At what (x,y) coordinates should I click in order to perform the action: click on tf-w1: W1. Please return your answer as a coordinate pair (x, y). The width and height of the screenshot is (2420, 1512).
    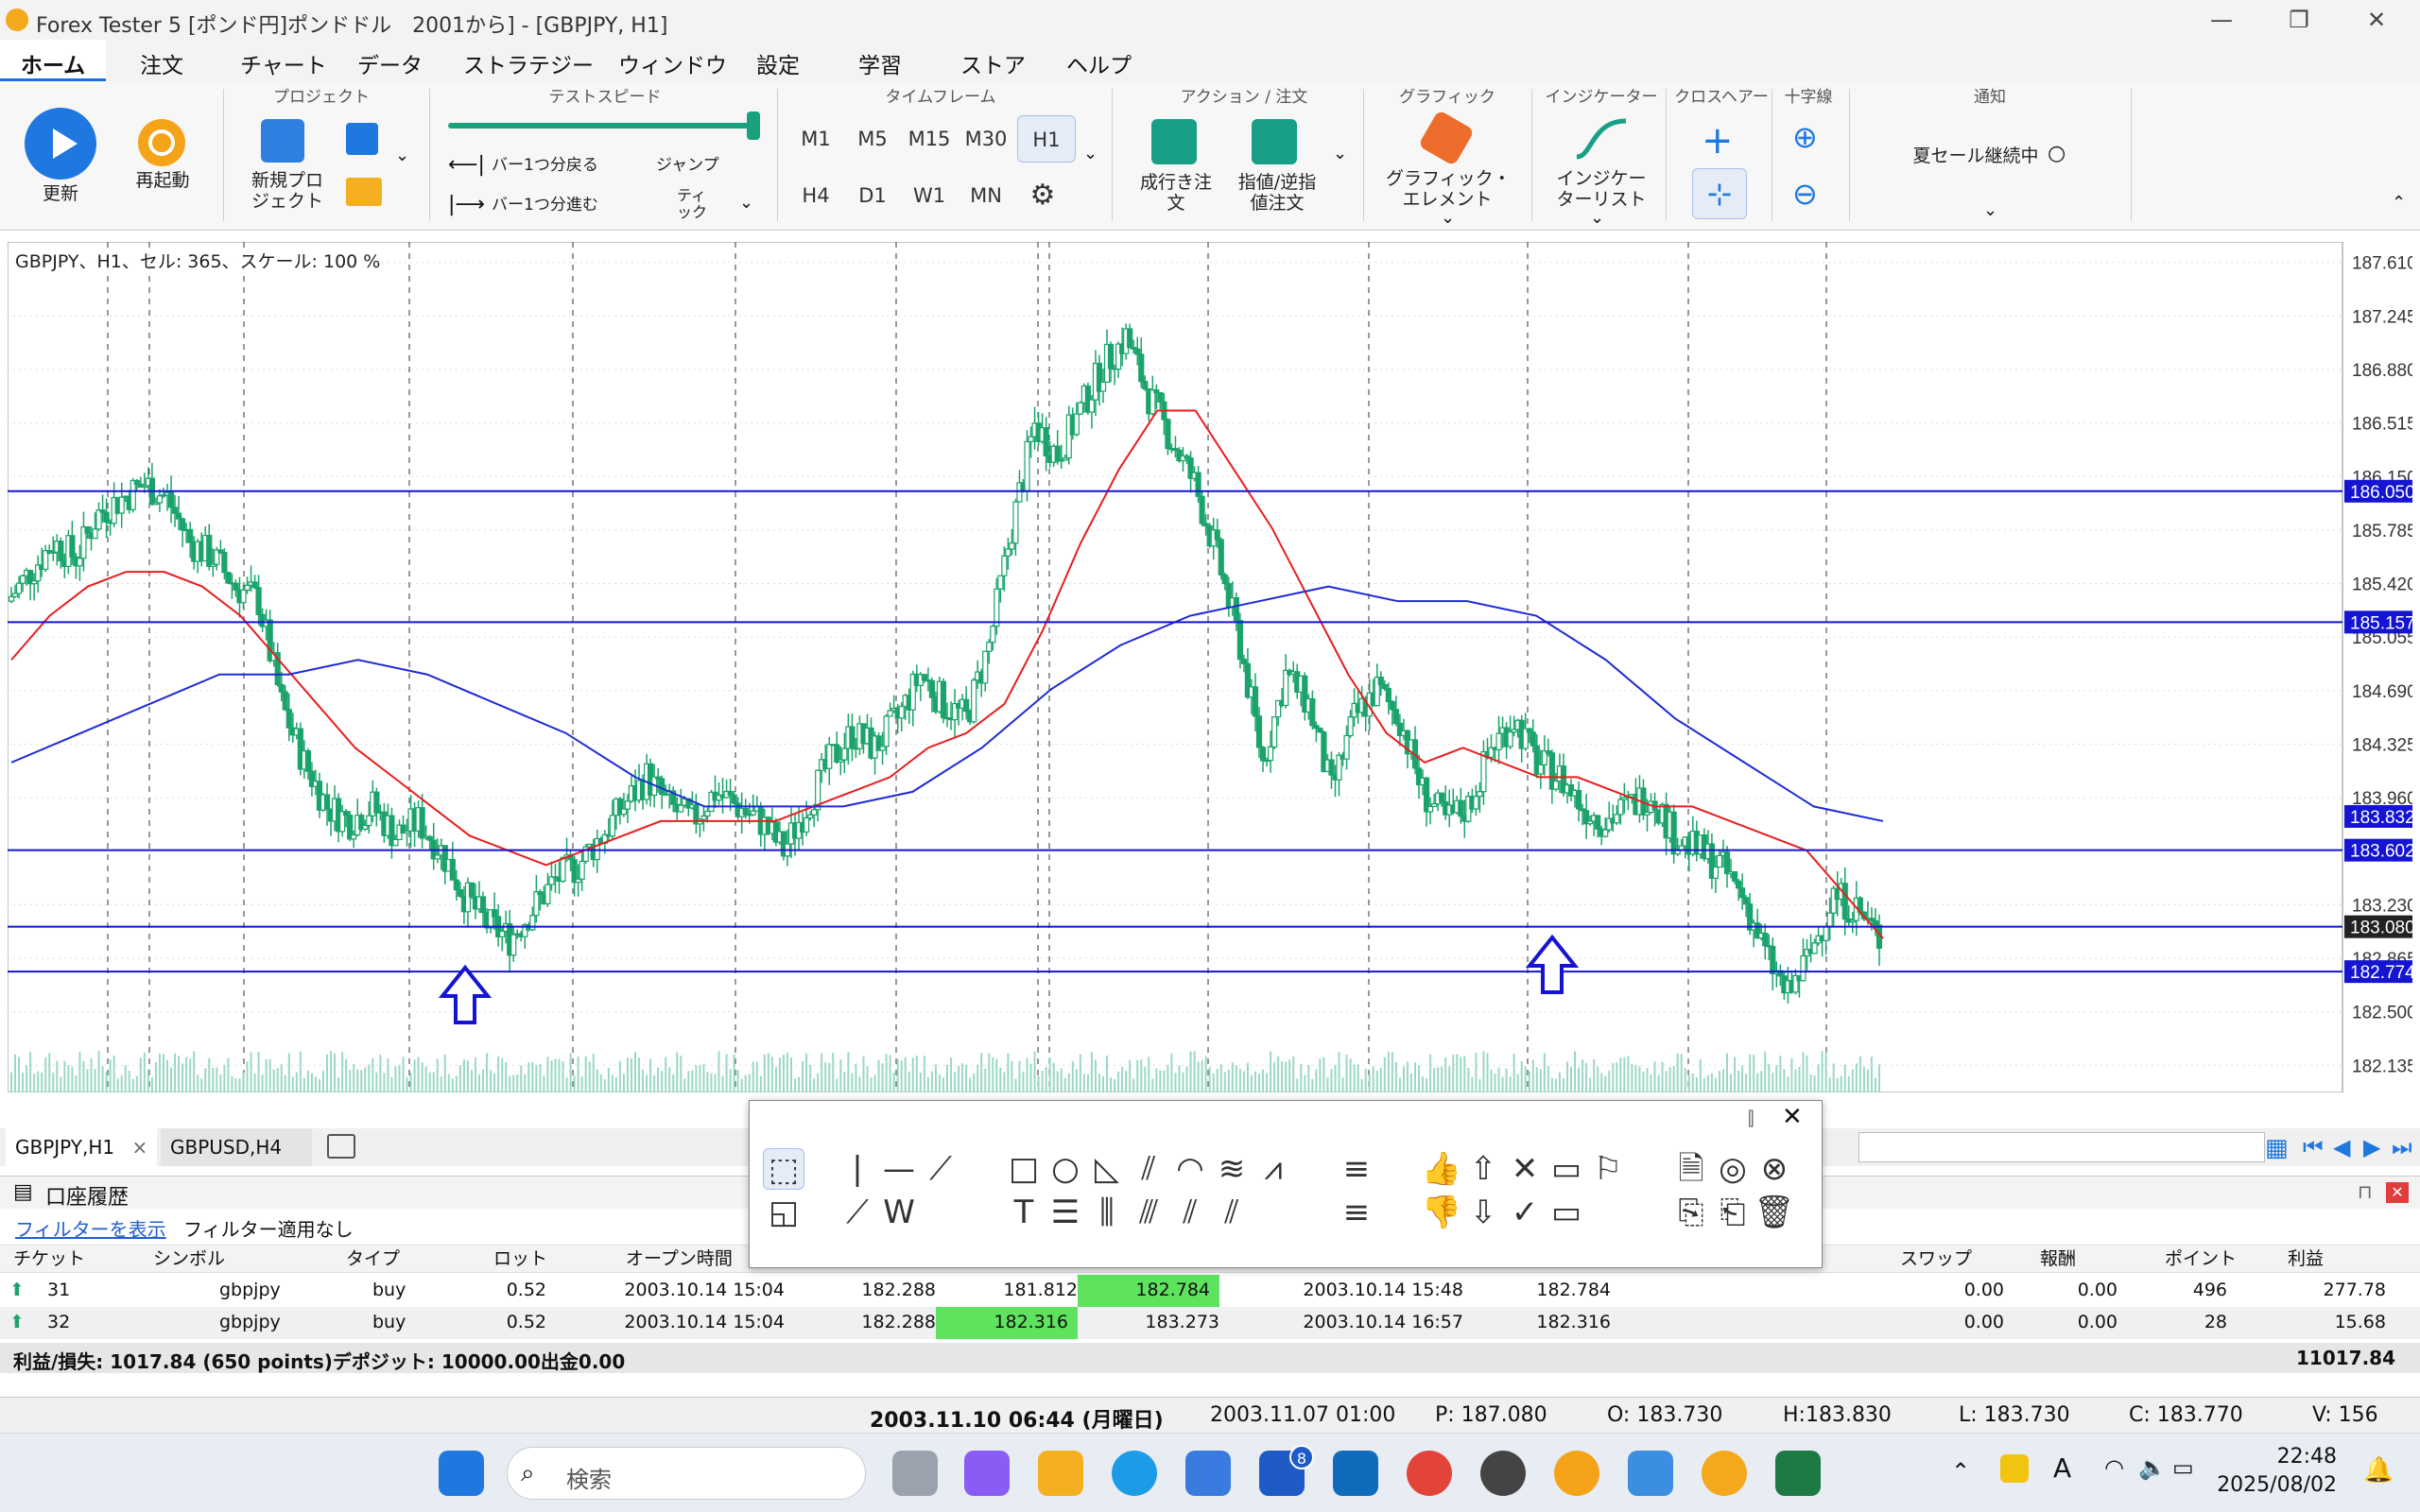
    Looking at the image, I should click on (929, 195).